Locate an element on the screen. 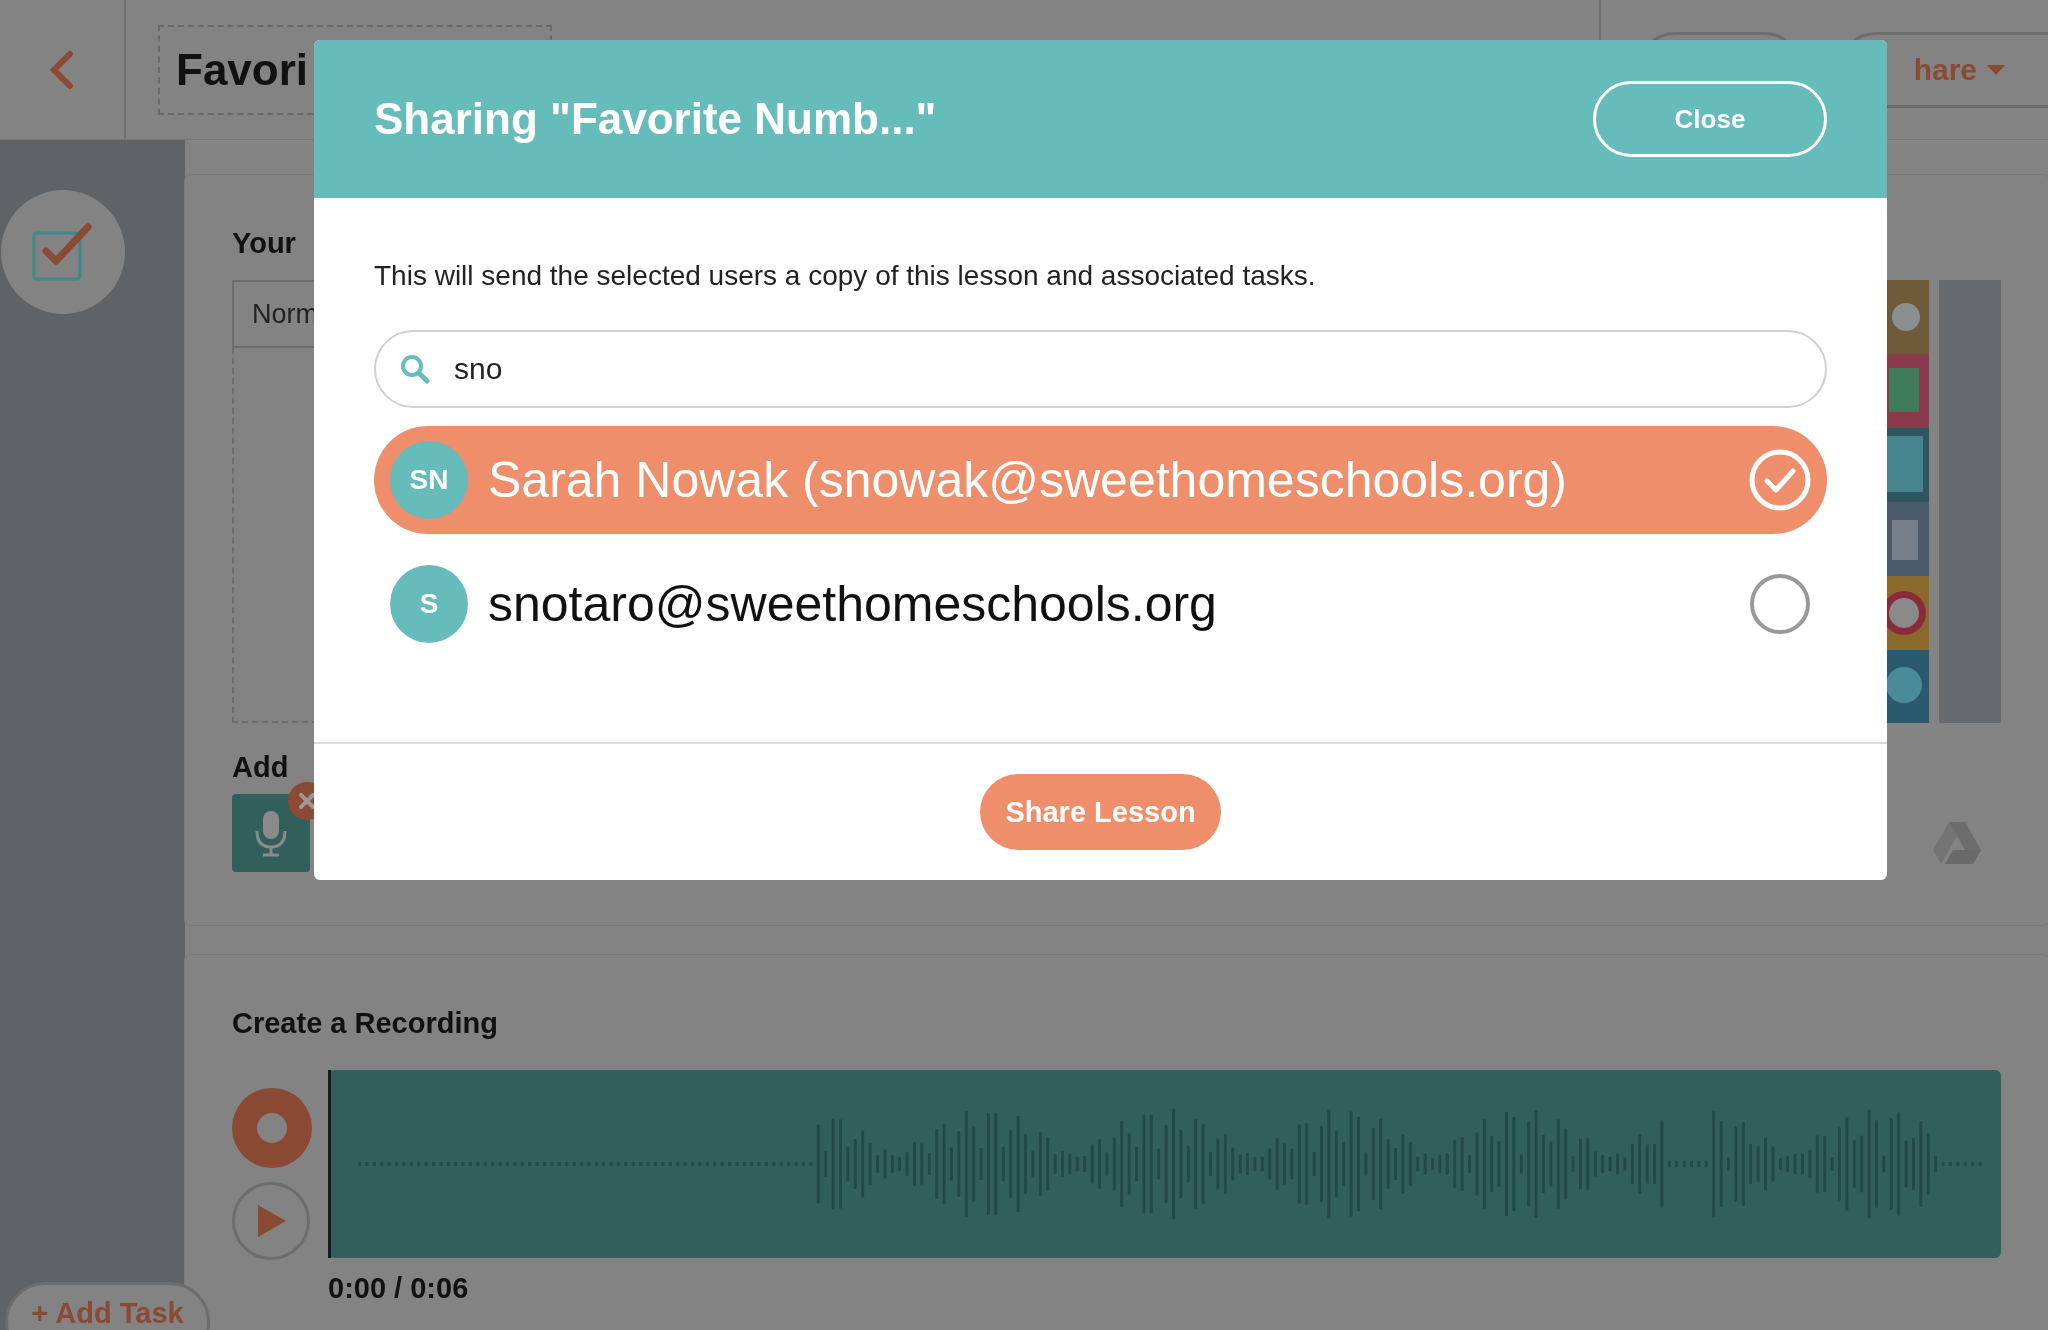  share-lesson-button: Share Lesson is located at coordinates (1100, 812).